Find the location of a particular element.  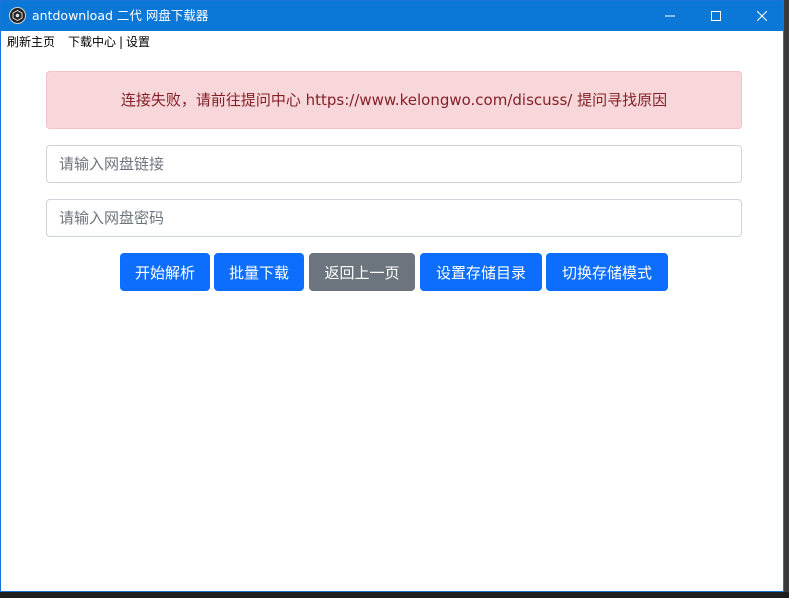

close-icon is located at coordinates (762, 16).